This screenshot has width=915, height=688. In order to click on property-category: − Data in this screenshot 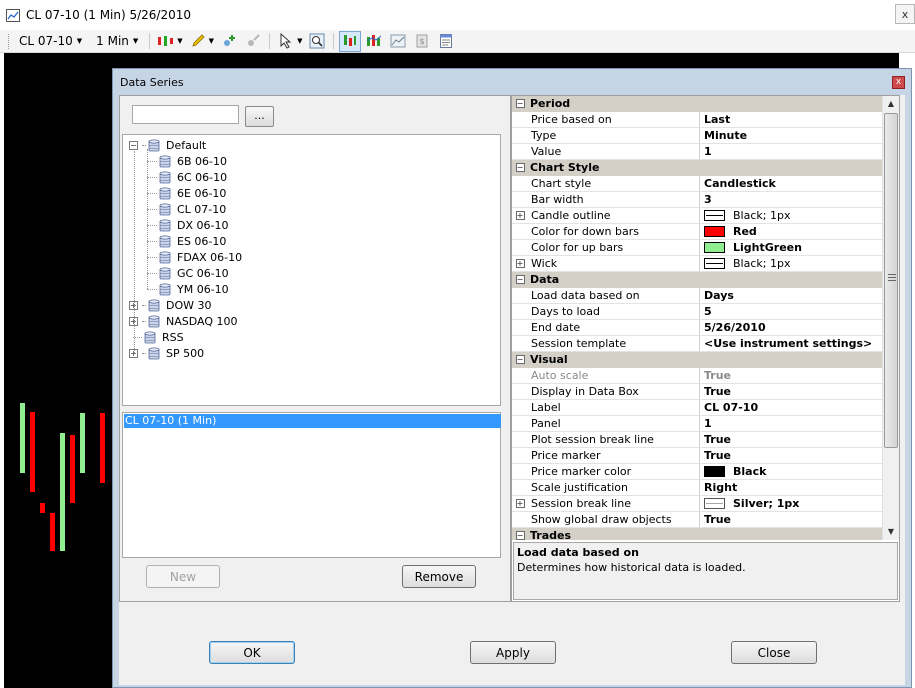, I will do `click(697, 280)`.